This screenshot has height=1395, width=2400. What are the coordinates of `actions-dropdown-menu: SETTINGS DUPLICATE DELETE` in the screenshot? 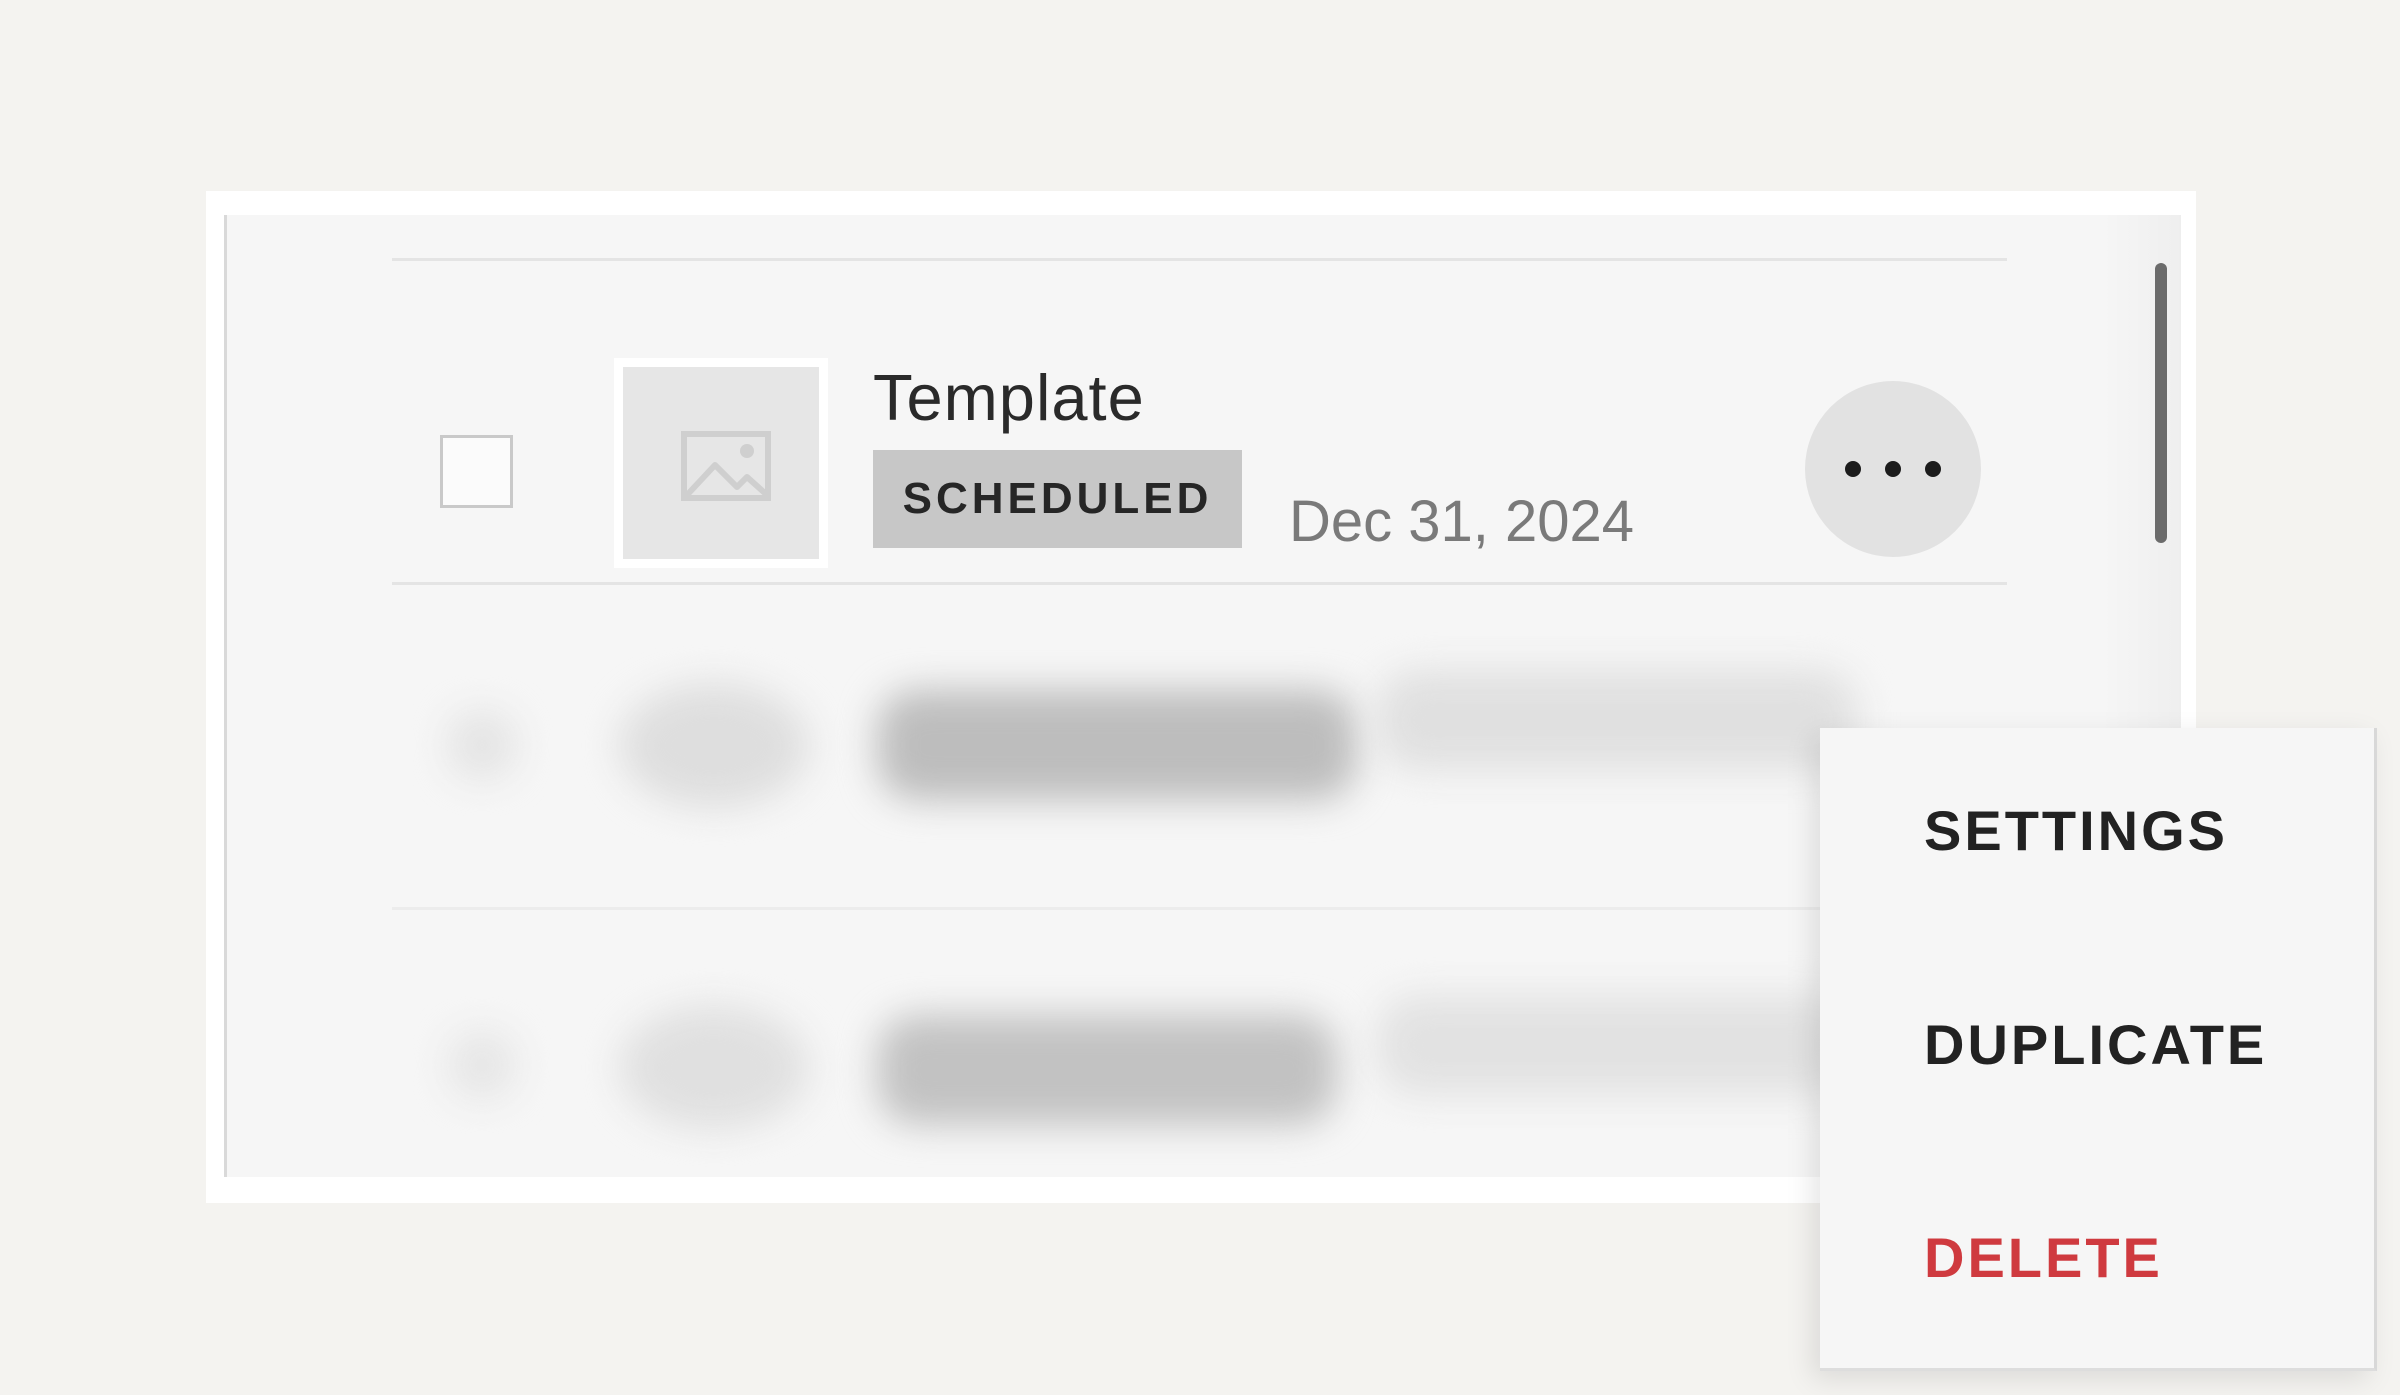 It's located at (2098, 1049).